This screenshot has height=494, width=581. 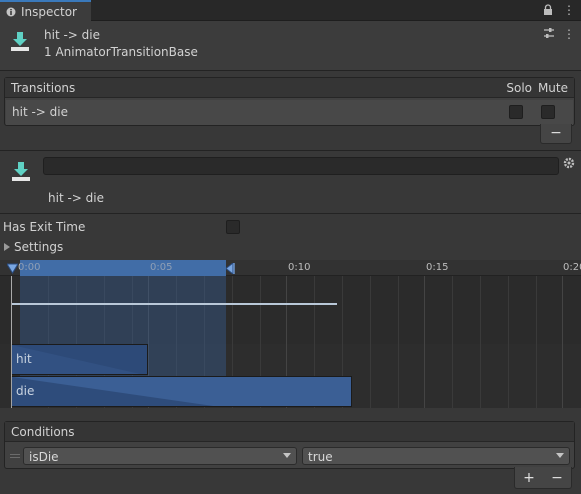 I want to click on transitions-header-label: Transitions, so click(x=43, y=88).